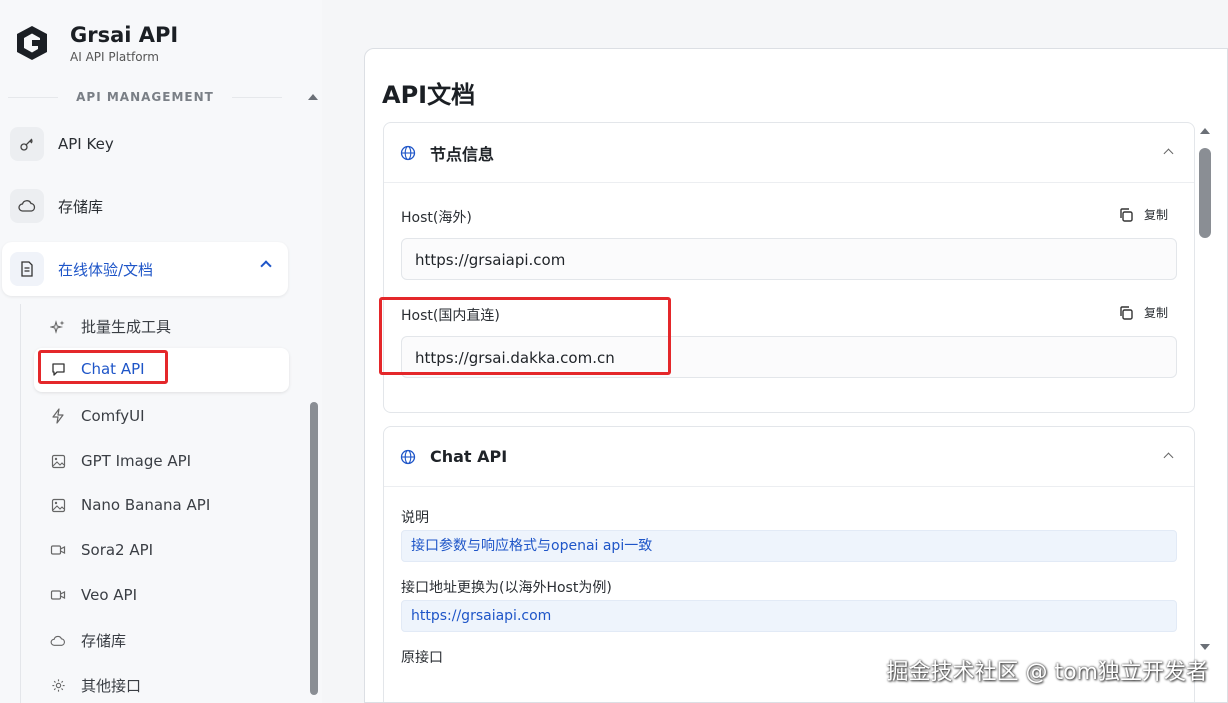  I want to click on copy-host-overseas-button: 复制, so click(1143, 214).